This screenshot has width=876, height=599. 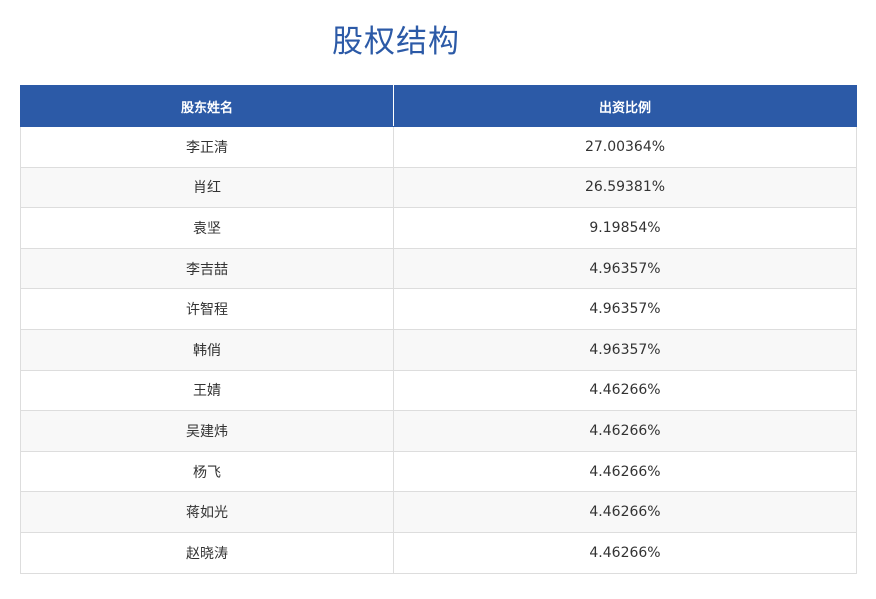 I want to click on table-row: 肖红 26.59381%, so click(x=438, y=187).